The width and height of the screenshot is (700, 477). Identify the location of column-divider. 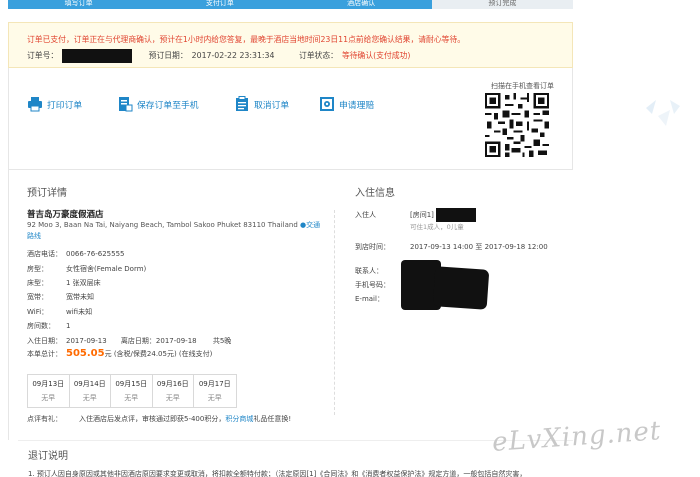
(334, 312).